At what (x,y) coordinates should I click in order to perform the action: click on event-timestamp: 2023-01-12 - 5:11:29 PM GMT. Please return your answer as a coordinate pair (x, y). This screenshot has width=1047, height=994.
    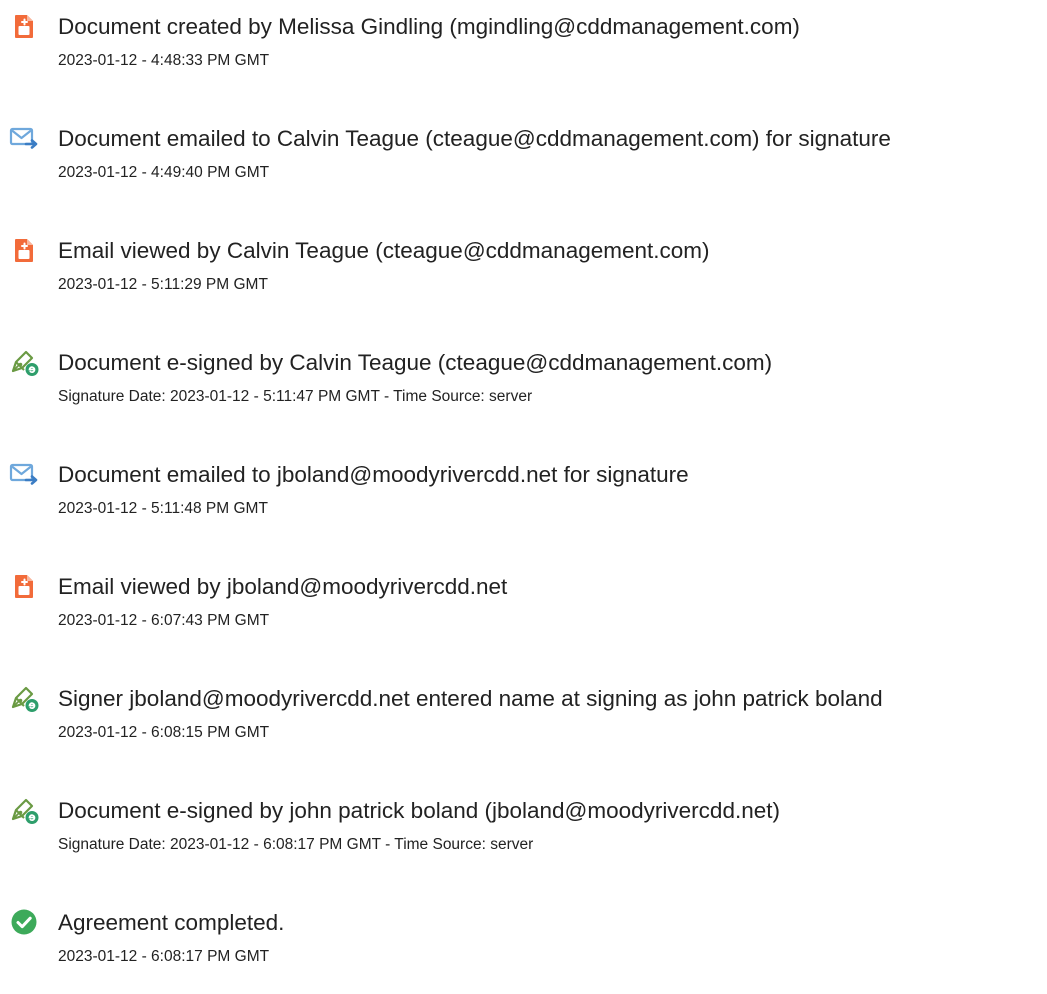
    Looking at the image, I should click on (163, 284).